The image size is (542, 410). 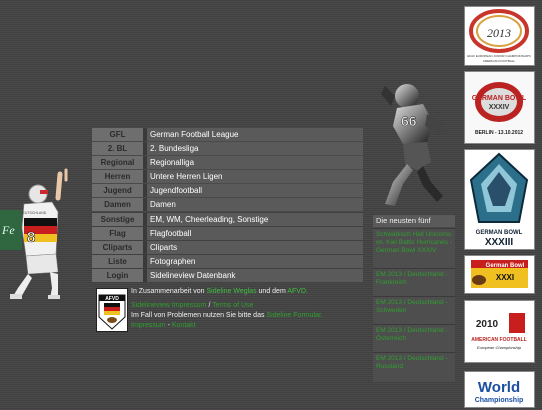 I want to click on nav-row-liste: Liste Fotographen, so click(x=227, y=261).